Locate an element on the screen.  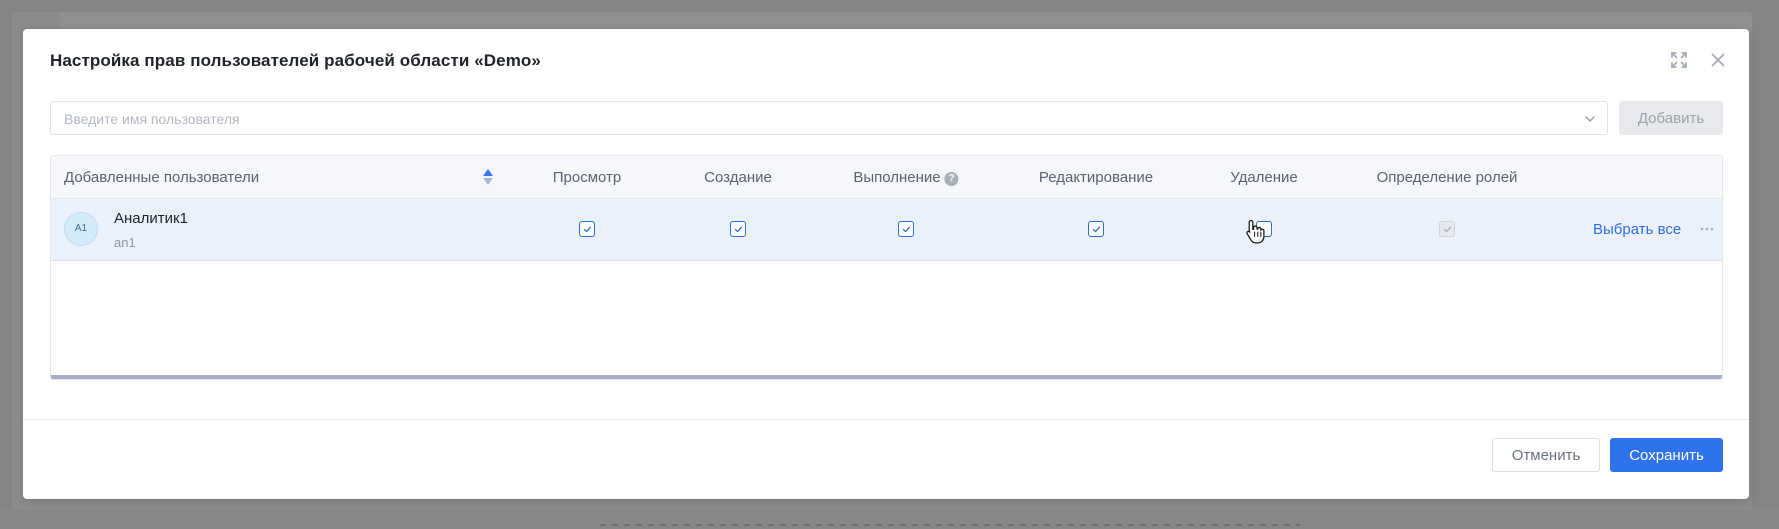
table-horizontal-scrollbar is located at coordinates (886, 377).